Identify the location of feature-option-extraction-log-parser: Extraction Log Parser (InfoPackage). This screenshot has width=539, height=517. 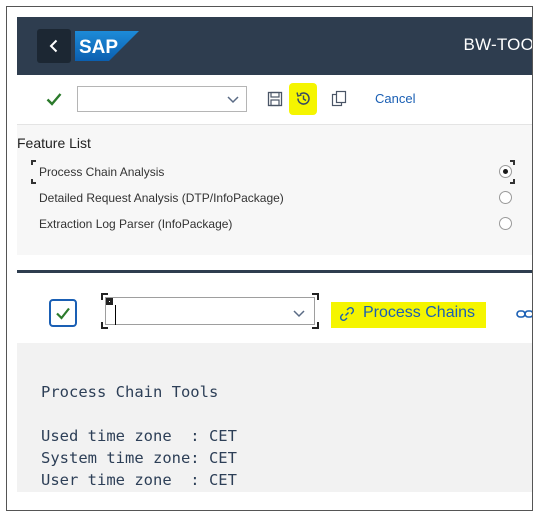
(274, 224).